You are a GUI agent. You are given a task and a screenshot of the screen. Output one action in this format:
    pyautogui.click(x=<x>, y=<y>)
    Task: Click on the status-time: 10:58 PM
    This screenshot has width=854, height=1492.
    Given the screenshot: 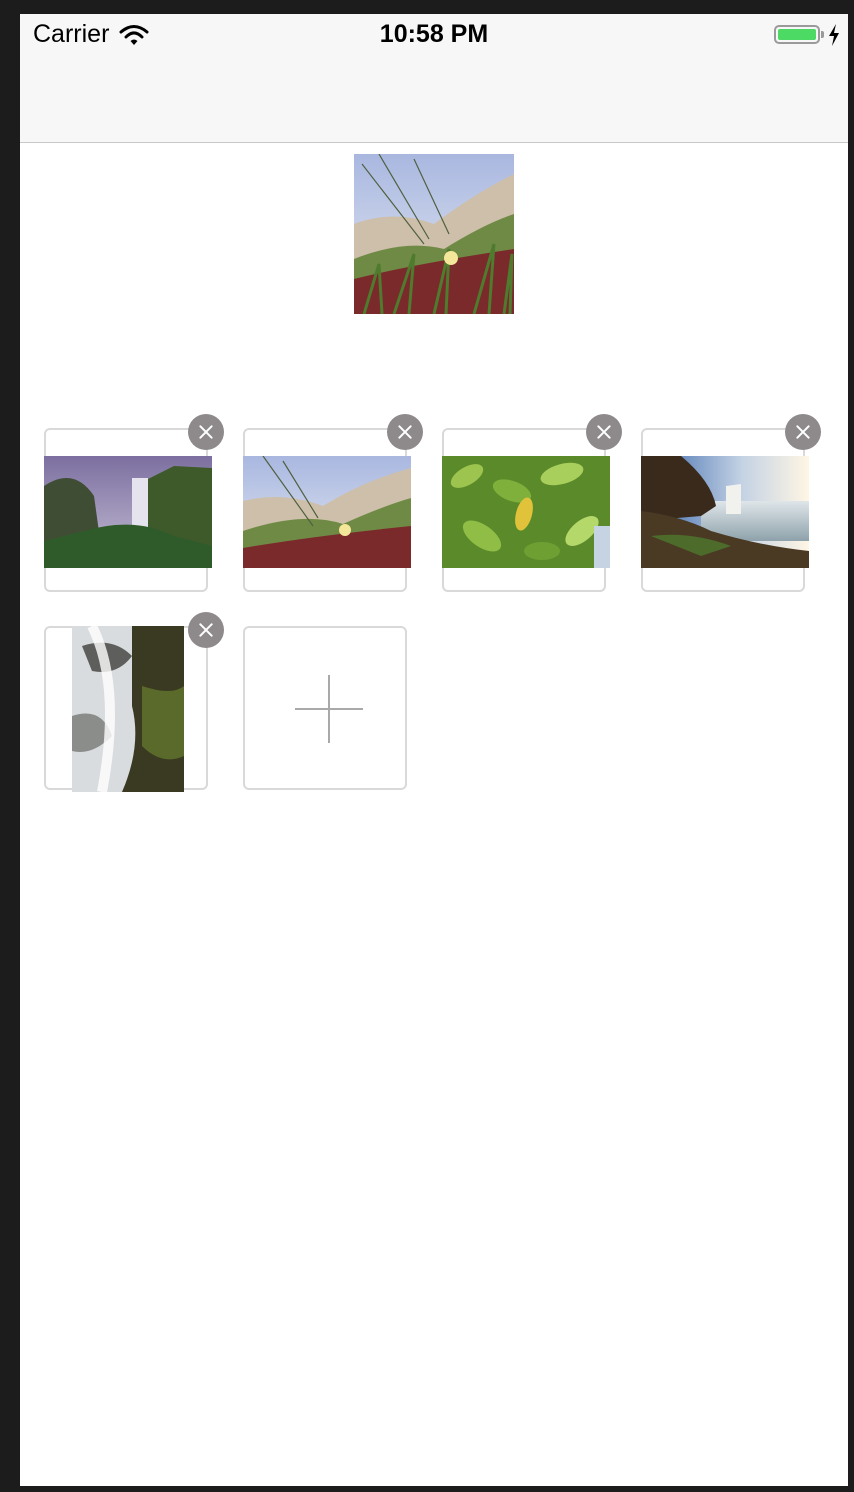 What is the action you would take?
    pyautogui.click(x=434, y=34)
    